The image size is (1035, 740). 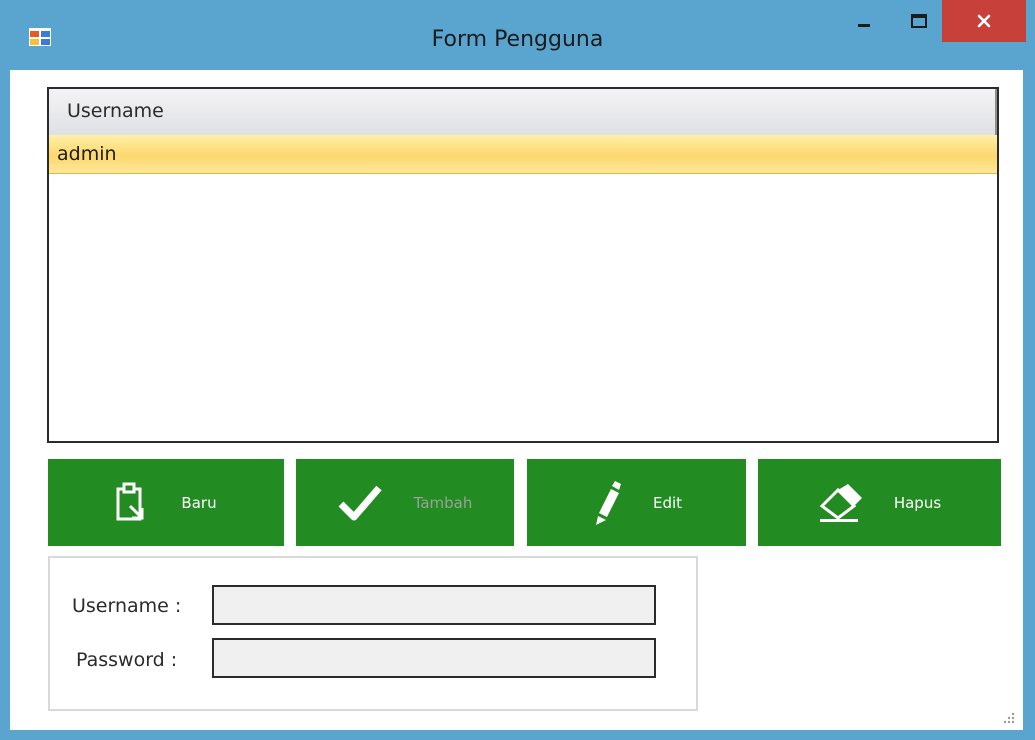 I want to click on minimize-icon, so click(x=864, y=25).